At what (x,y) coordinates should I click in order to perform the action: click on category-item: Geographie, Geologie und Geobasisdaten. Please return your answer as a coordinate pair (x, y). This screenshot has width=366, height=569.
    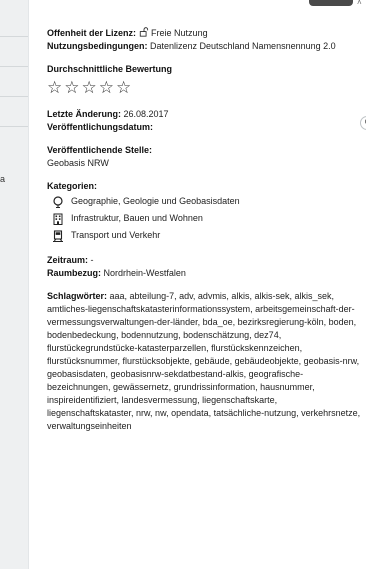
    Looking at the image, I should click on (205, 201).